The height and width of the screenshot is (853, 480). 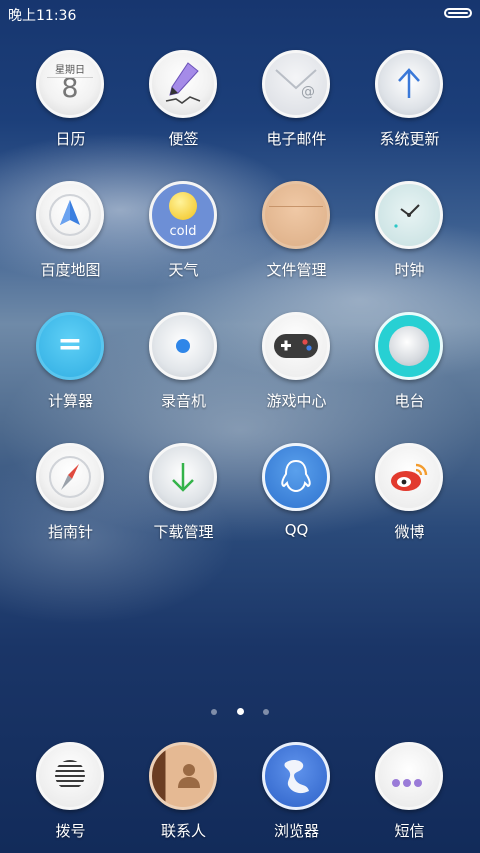 I want to click on app-radio: 电台, so click(x=409, y=365).